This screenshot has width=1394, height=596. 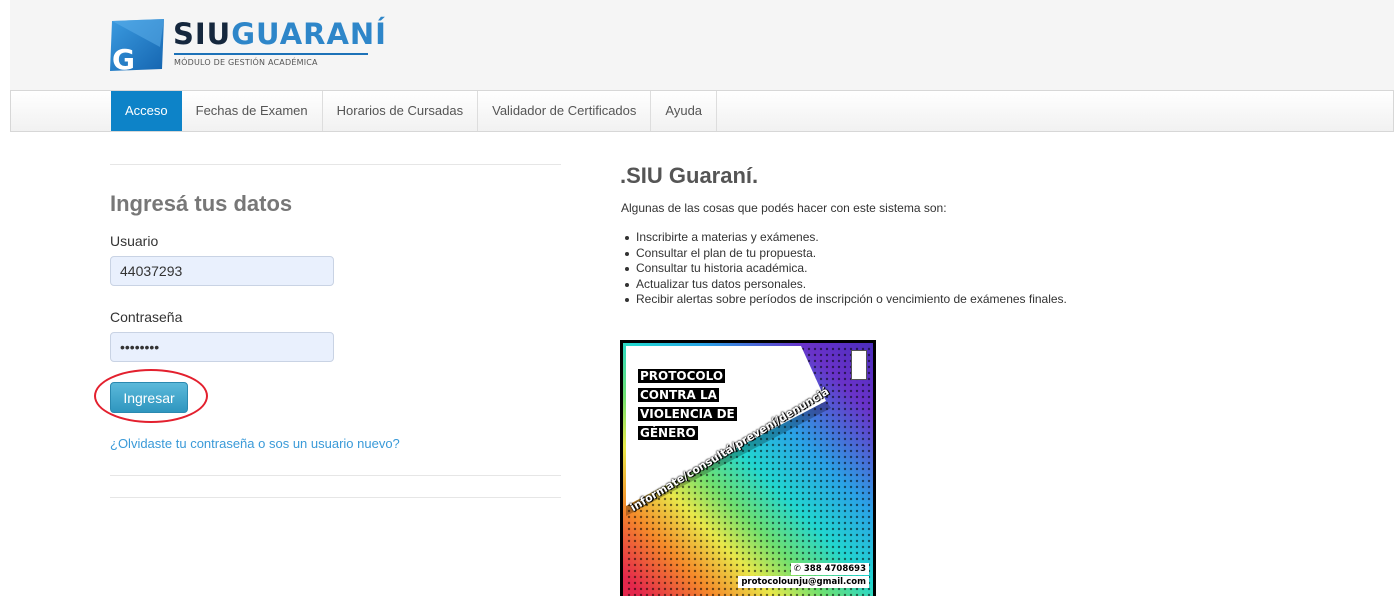 I want to click on login-title: Ingresá tus datos, so click(x=201, y=203).